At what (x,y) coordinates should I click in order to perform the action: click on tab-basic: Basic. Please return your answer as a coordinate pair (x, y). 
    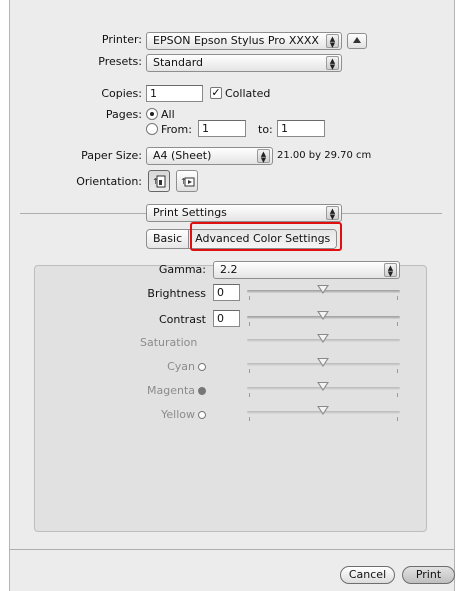
    Looking at the image, I should click on (167, 239).